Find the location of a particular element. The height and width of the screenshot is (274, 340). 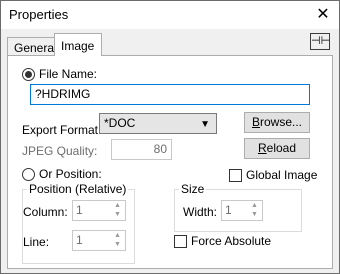

force-absolute-checkbox is located at coordinates (180, 241).